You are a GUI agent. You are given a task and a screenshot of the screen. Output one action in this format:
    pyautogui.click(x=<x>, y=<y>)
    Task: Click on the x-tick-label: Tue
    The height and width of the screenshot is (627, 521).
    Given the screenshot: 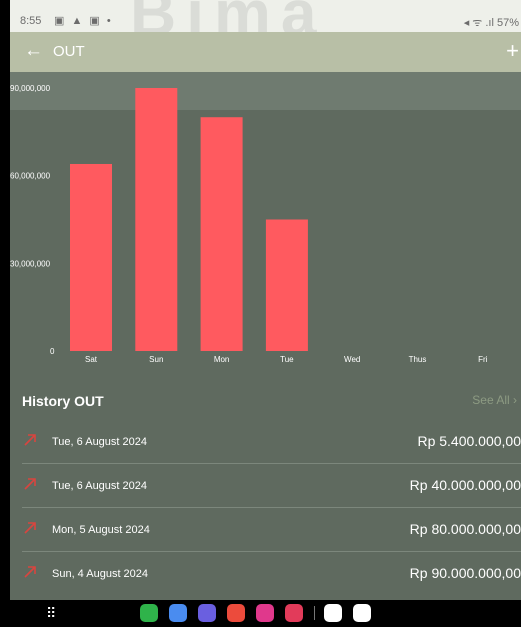 What is the action you would take?
    pyautogui.click(x=287, y=359)
    